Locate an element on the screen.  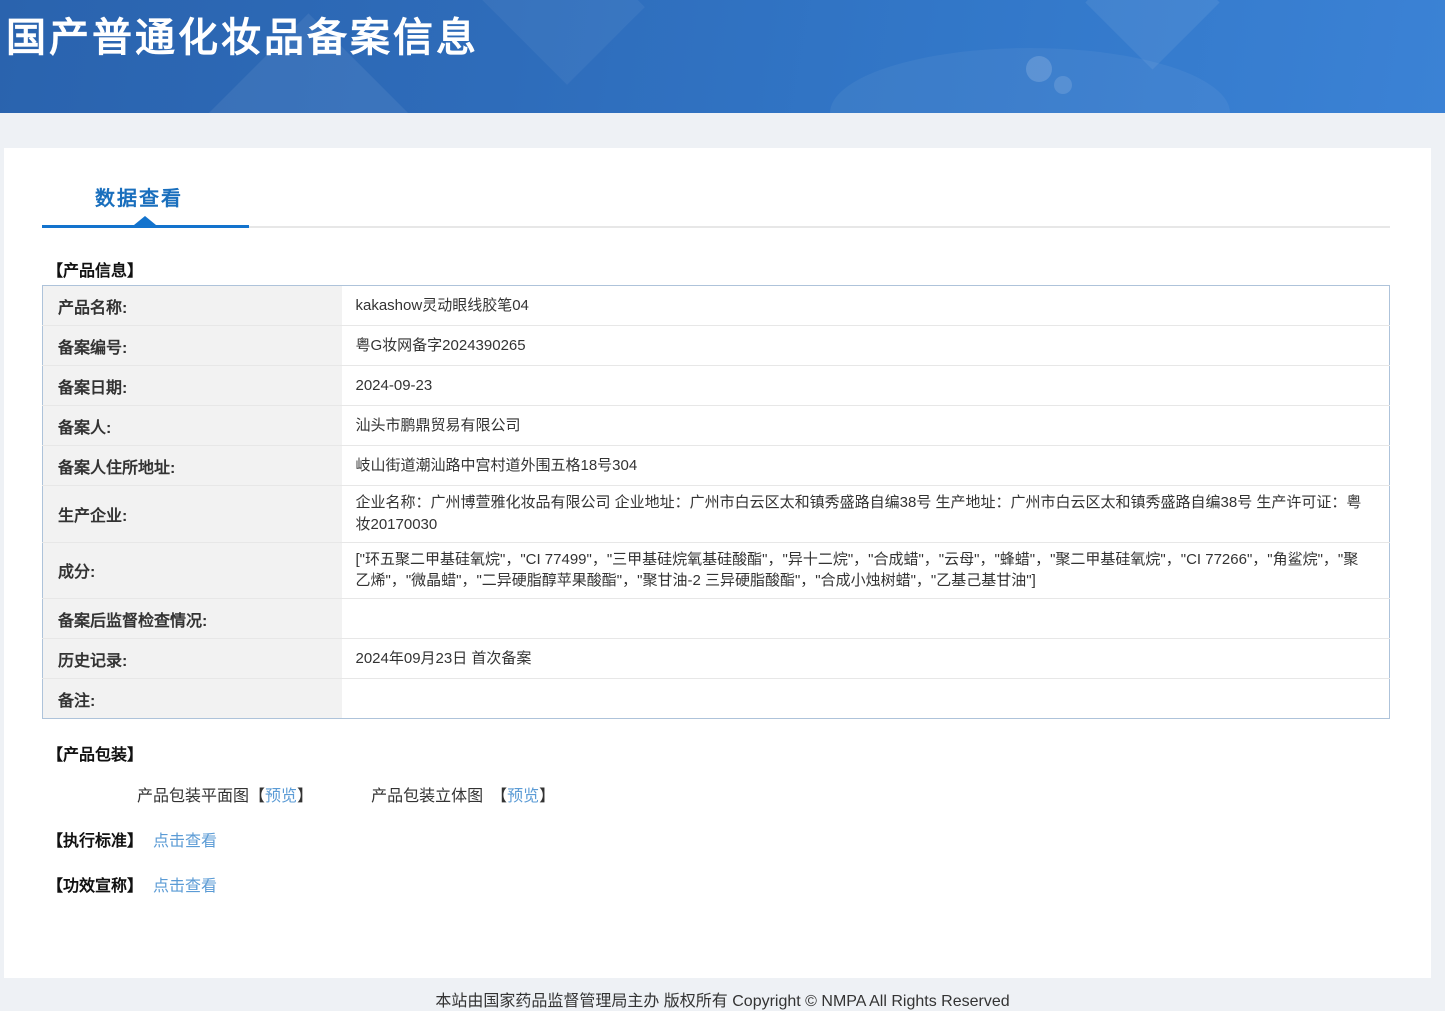
banner-decor-ellipse is located at coordinates (1030, 80).